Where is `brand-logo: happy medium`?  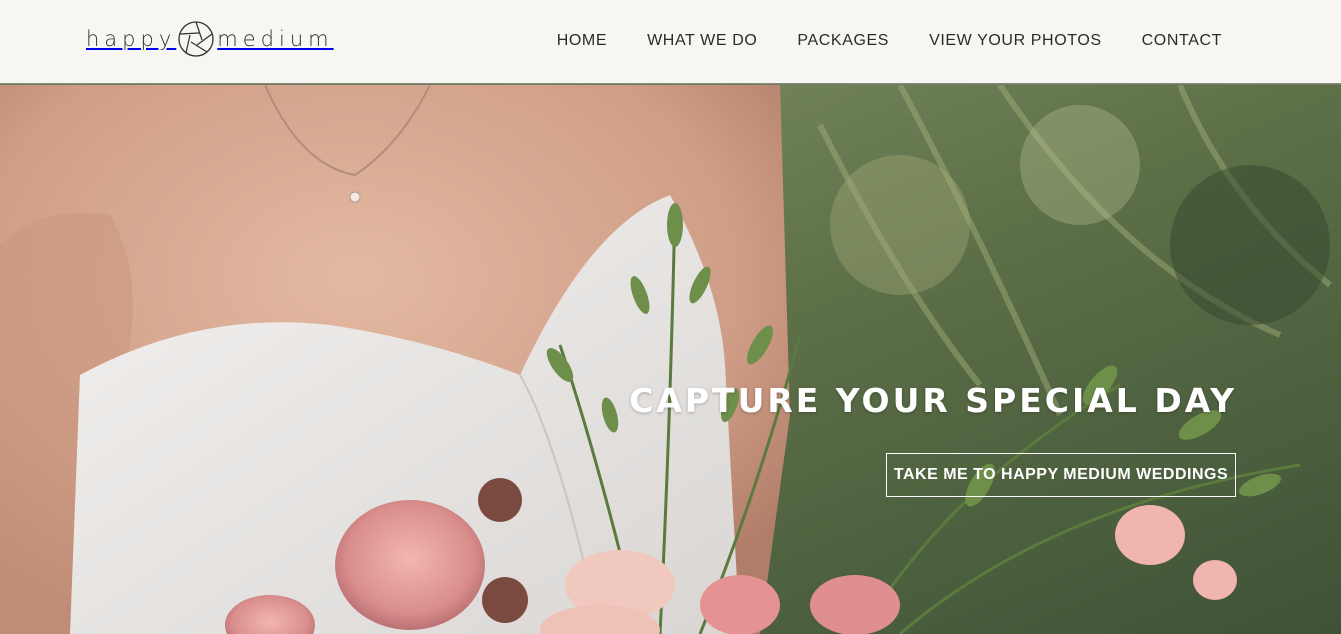 brand-logo: happy medium is located at coordinates (210, 39).